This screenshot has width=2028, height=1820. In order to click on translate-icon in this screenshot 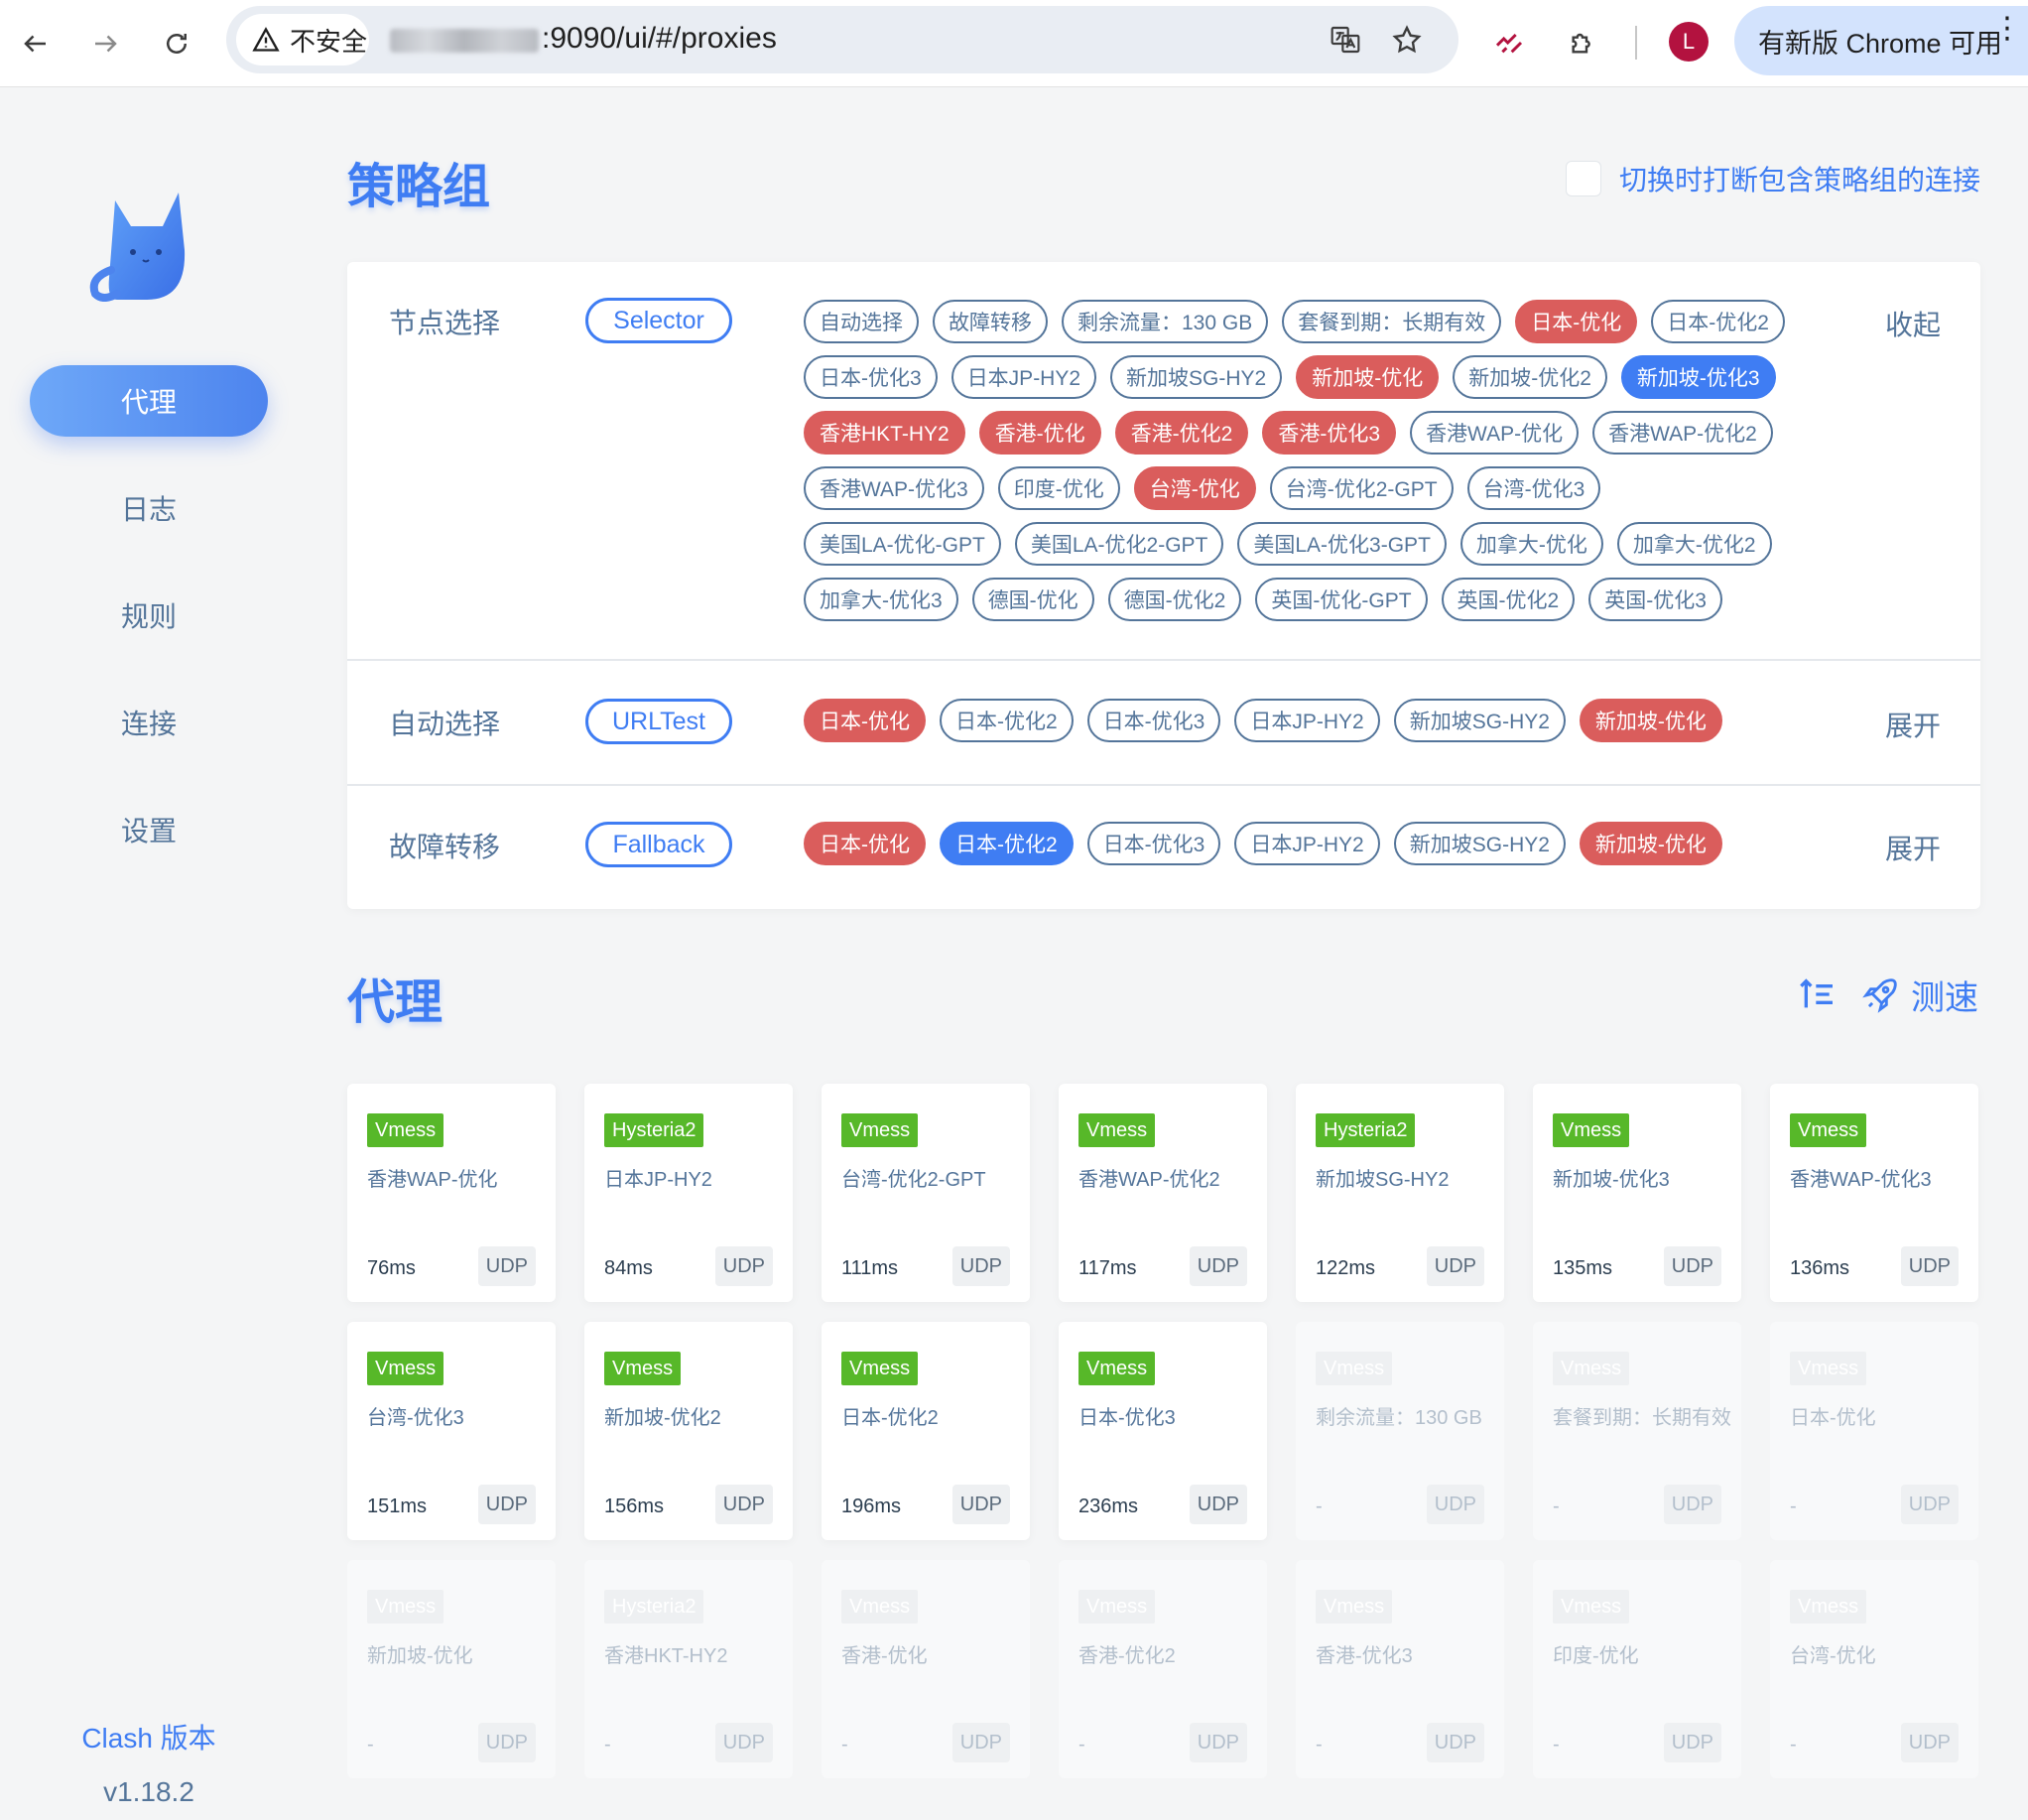, I will do `click(1346, 40)`.